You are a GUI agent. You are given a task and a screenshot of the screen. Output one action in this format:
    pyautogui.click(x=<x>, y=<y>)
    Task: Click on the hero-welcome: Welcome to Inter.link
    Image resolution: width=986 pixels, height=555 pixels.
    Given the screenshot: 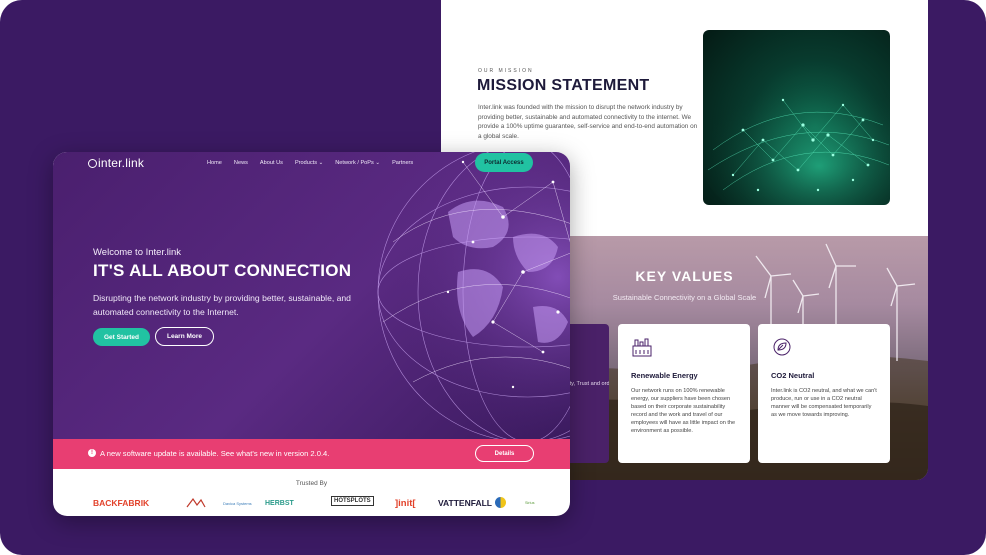 What is the action you would take?
    pyautogui.click(x=137, y=252)
    